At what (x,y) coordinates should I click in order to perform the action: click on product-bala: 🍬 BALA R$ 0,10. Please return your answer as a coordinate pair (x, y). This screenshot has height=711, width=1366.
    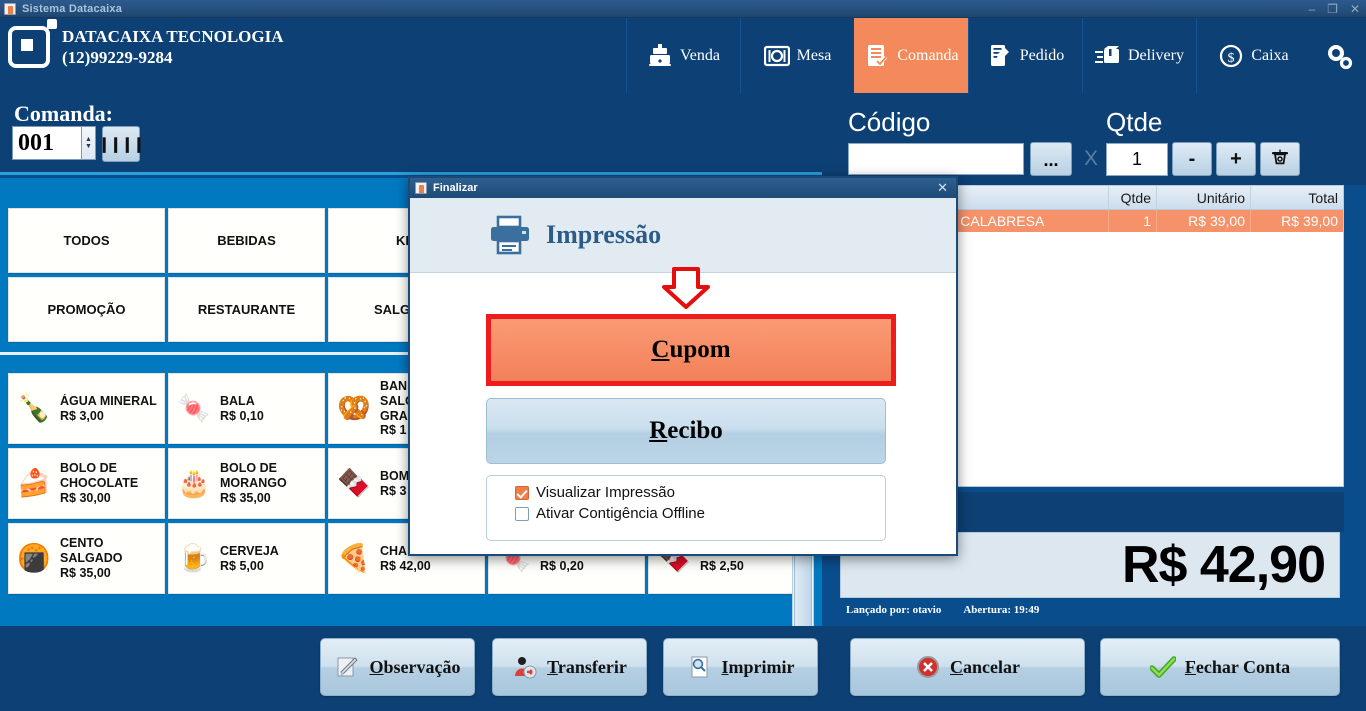
    Looking at the image, I should click on (246, 408).